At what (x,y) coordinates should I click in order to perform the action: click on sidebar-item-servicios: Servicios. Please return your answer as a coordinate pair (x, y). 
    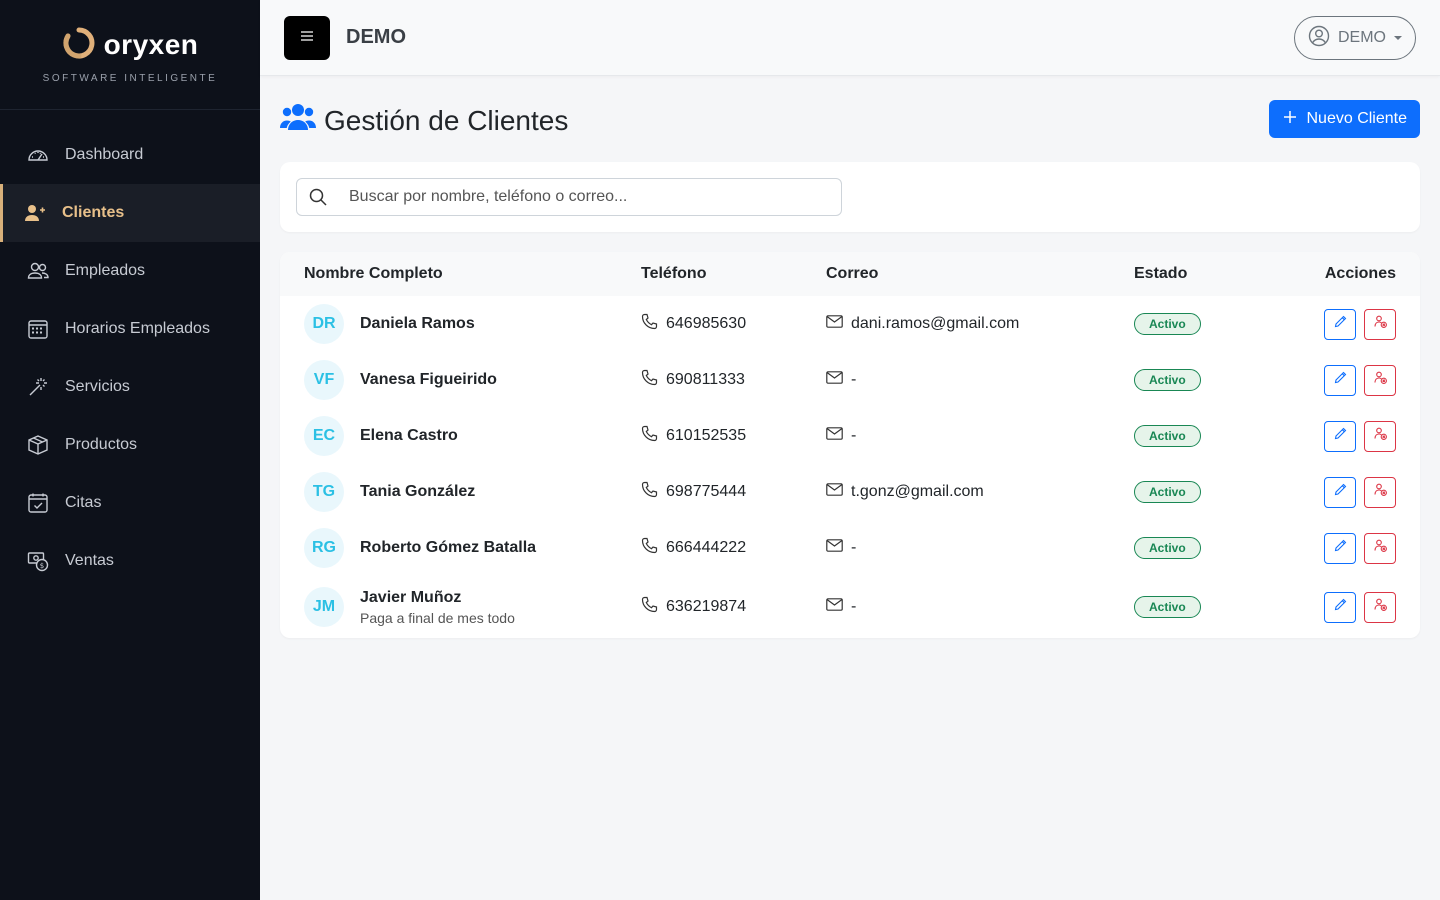
    Looking at the image, I should click on (130, 387).